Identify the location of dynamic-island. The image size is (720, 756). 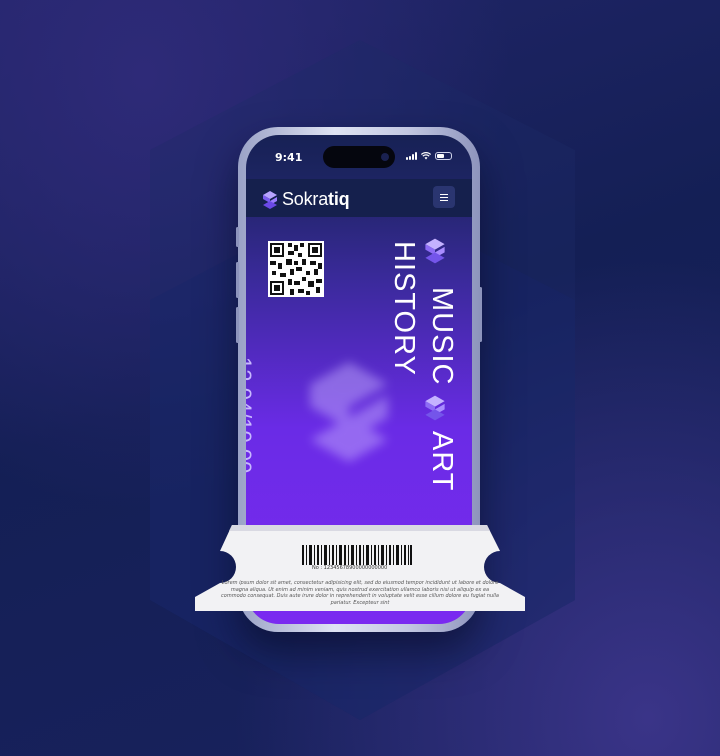
(359, 157).